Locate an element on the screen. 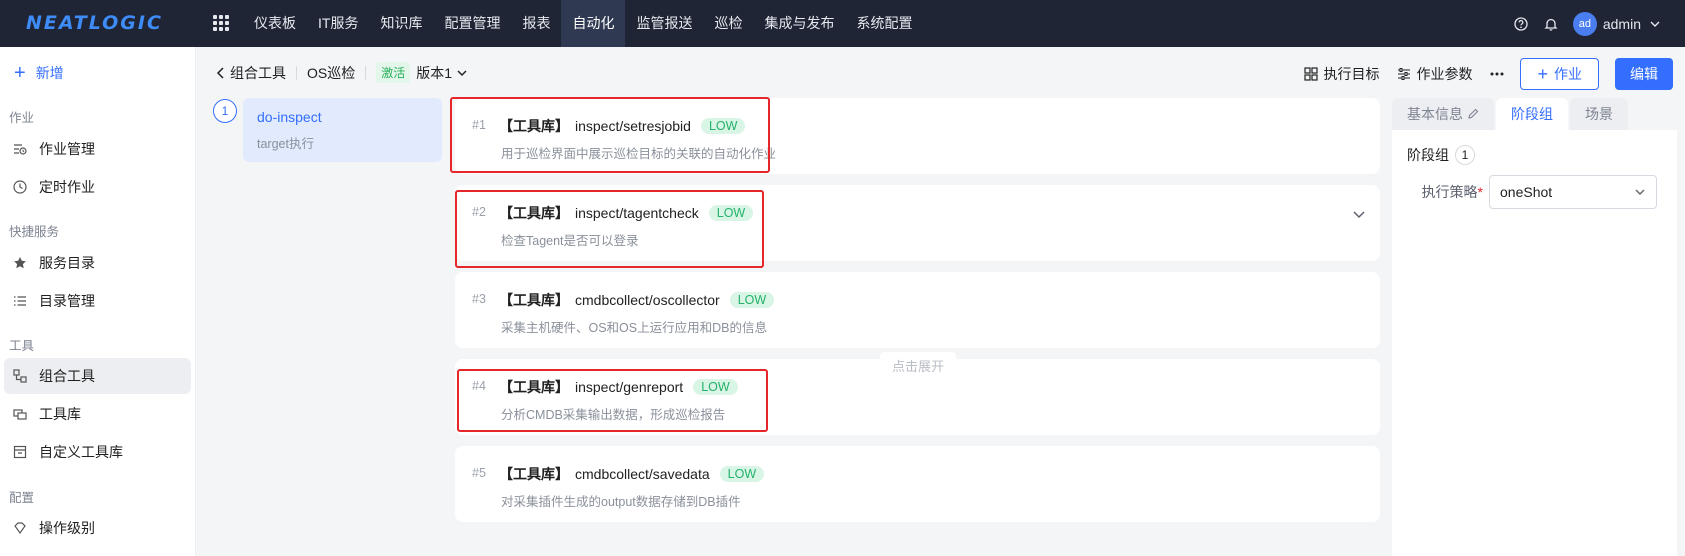 This screenshot has height=556, width=1685. tab-scene: 场景 is located at coordinates (1599, 114).